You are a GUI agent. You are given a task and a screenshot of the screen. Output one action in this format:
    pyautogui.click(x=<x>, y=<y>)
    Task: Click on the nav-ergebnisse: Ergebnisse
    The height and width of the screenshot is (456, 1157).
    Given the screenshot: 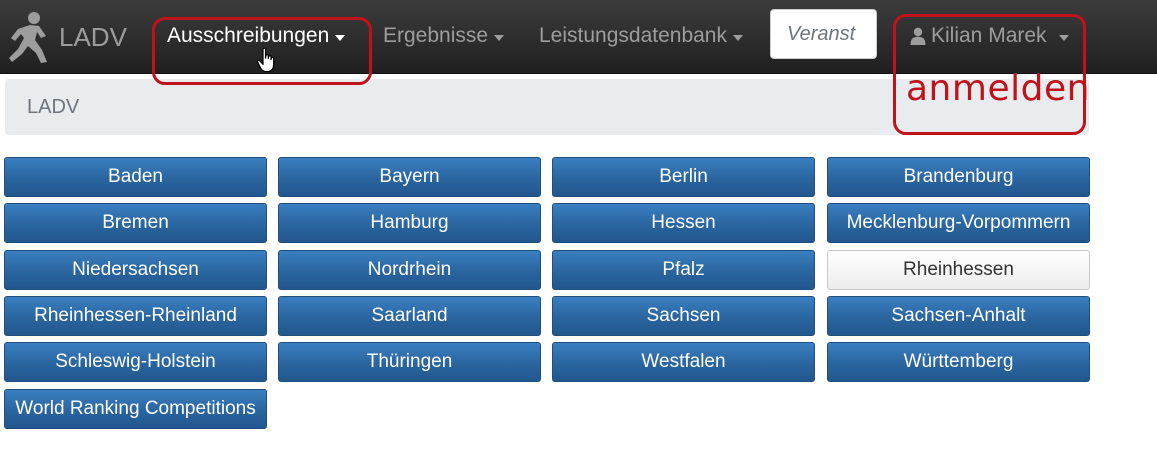 What is the action you would take?
    pyautogui.click(x=444, y=36)
    